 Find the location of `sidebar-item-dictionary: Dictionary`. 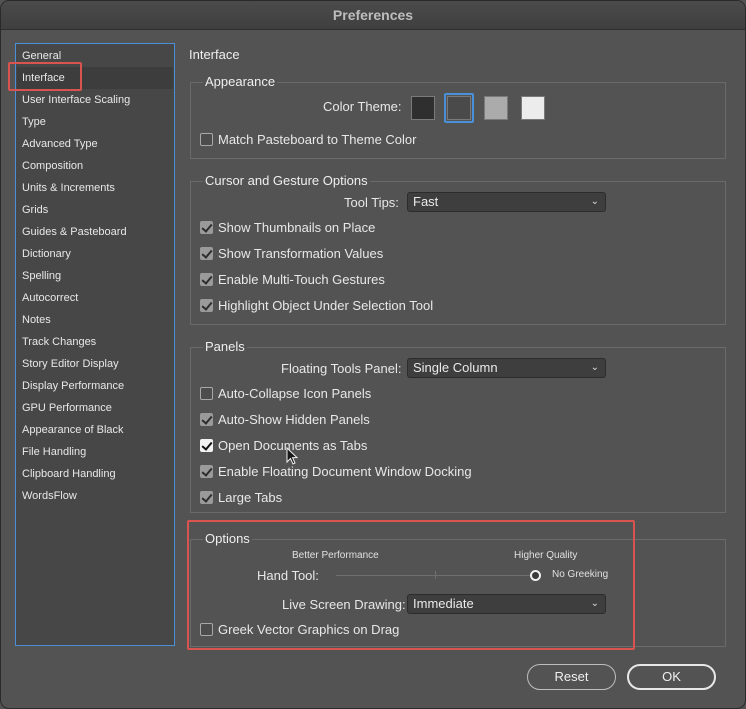

sidebar-item-dictionary: Dictionary is located at coordinates (95, 254).